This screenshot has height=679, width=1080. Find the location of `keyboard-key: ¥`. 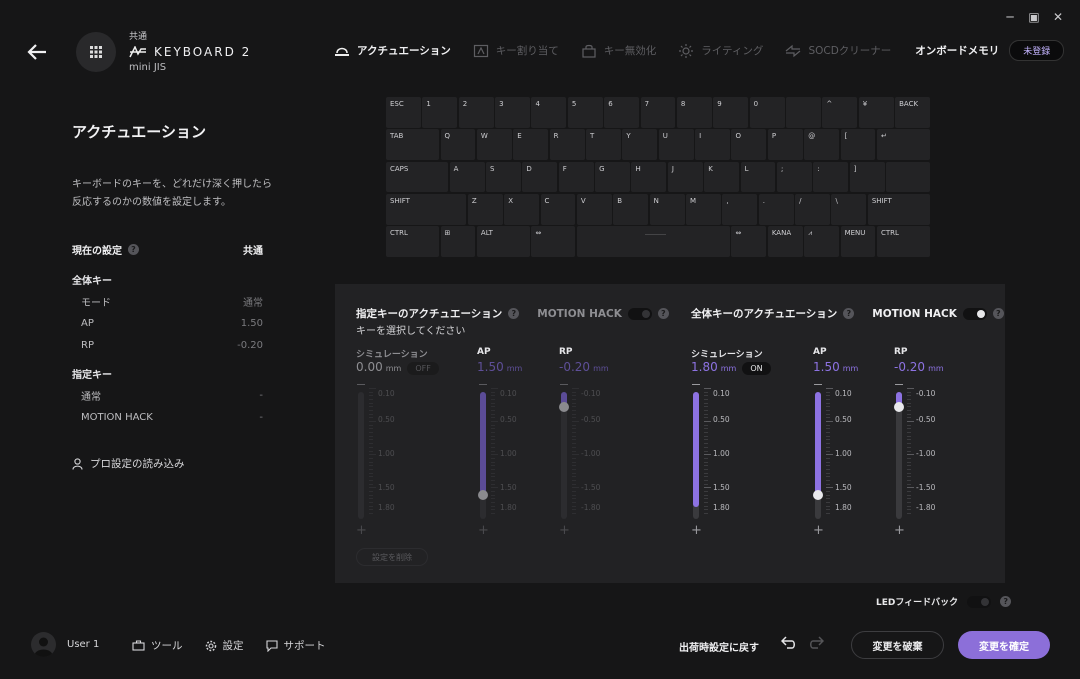

keyboard-key: ¥ is located at coordinates (876, 112).